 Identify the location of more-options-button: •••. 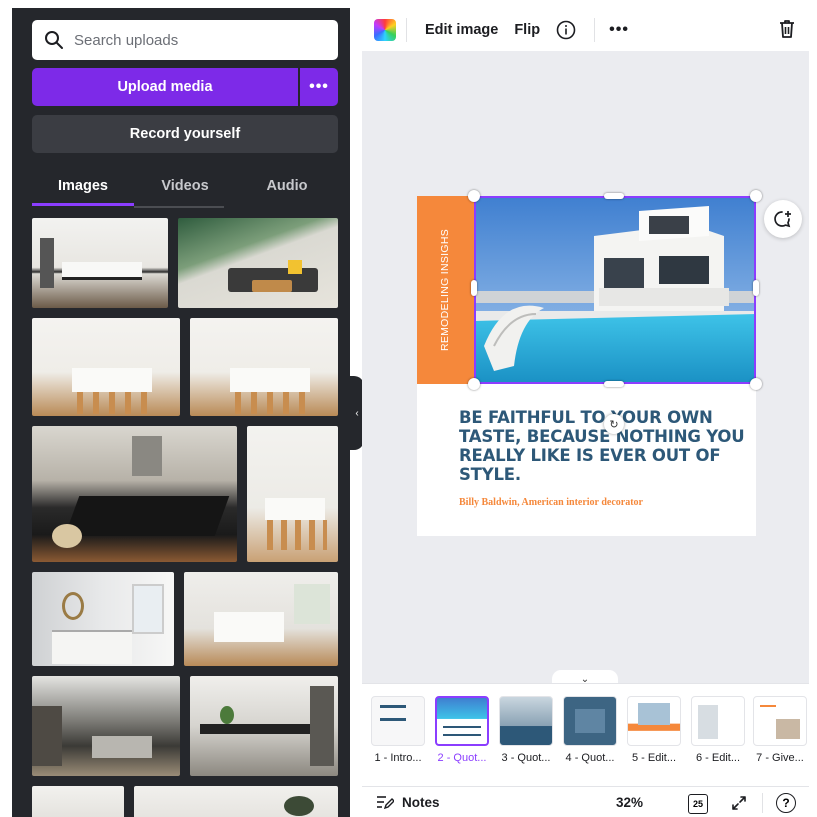
(619, 30).